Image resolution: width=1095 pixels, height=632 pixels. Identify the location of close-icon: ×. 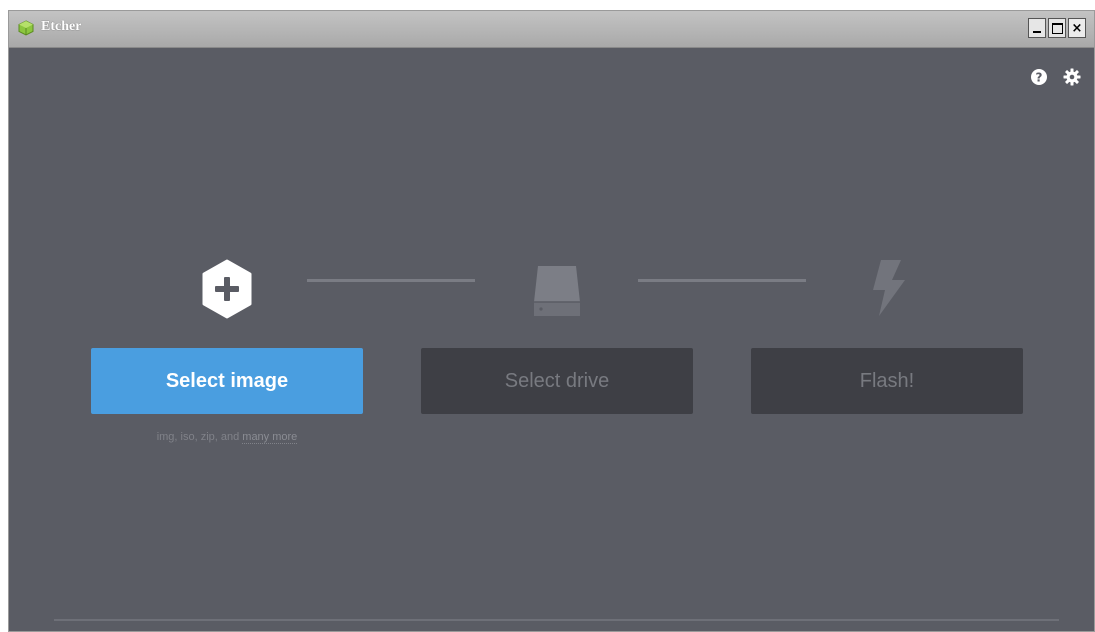
(1077, 28).